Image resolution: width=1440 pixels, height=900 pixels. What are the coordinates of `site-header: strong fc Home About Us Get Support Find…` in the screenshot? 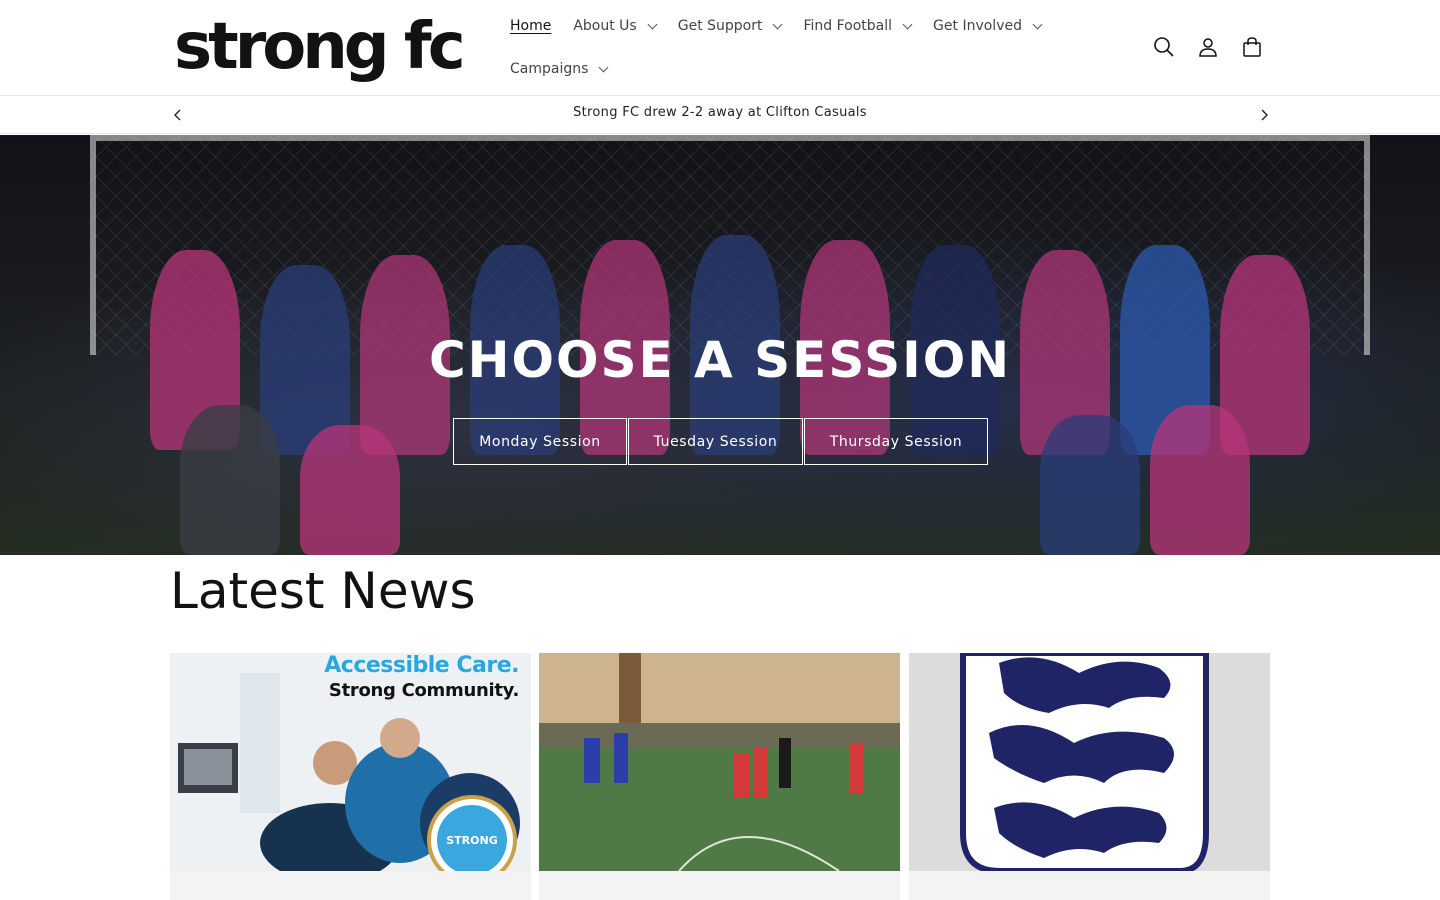 It's located at (720, 48).